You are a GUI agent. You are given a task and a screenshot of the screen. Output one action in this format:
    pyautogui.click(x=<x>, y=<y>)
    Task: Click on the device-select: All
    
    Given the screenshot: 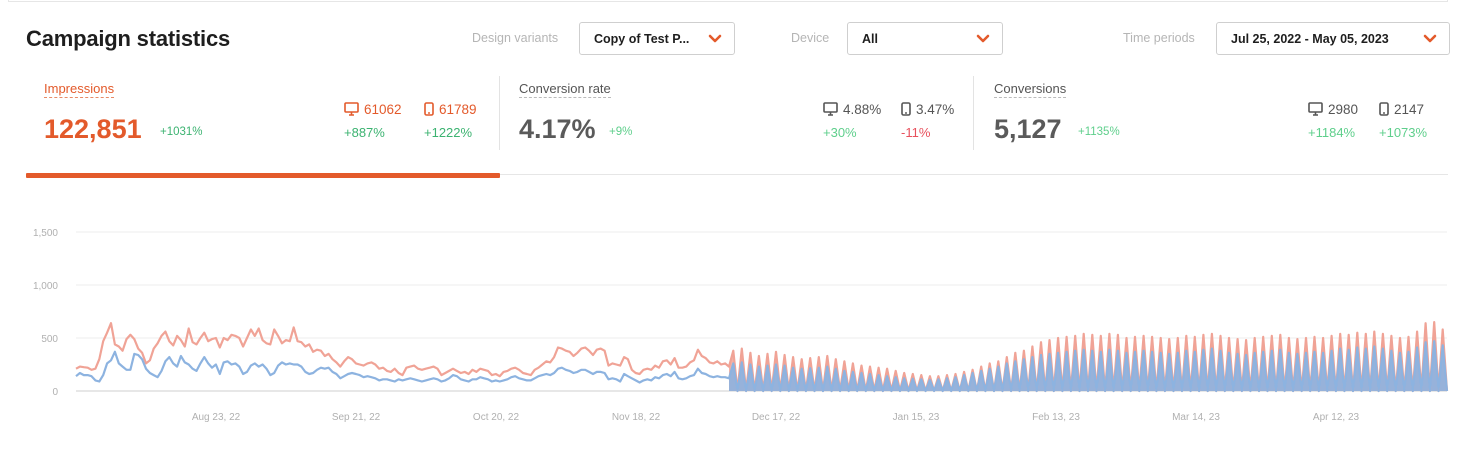 What is the action you would take?
    pyautogui.click(x=925, y=38)
    